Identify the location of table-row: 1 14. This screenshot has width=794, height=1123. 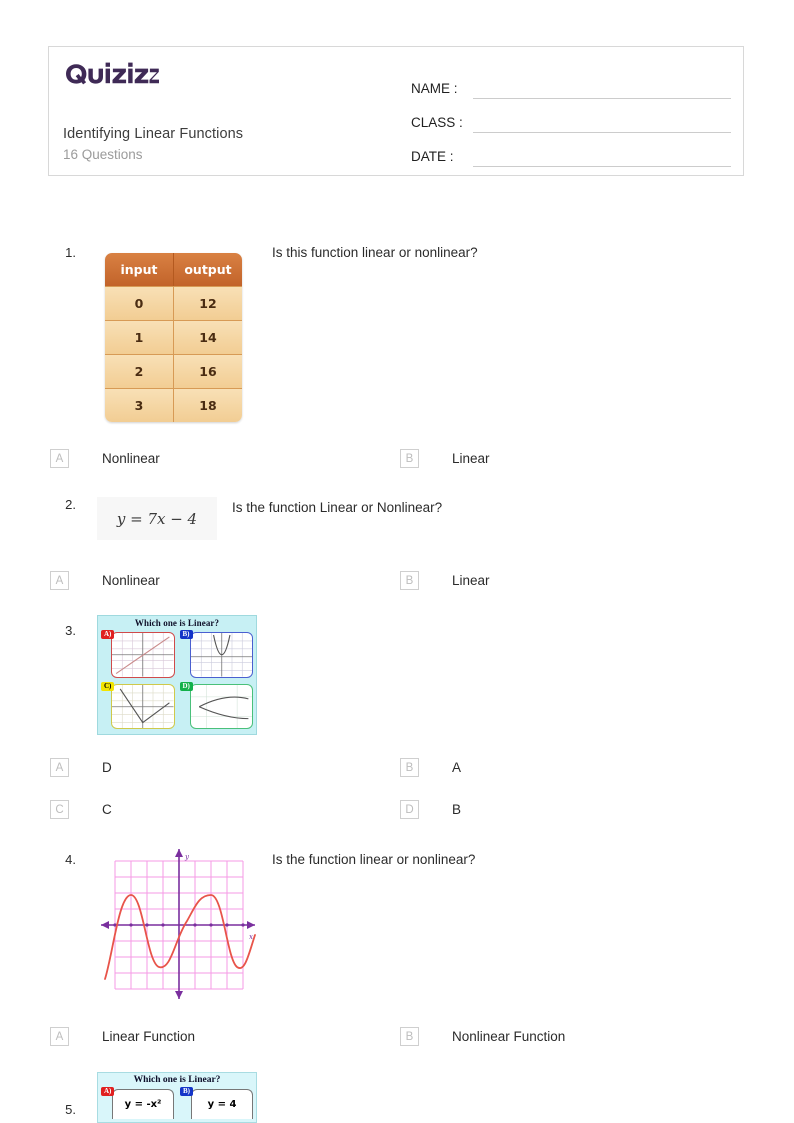
(173, 337).